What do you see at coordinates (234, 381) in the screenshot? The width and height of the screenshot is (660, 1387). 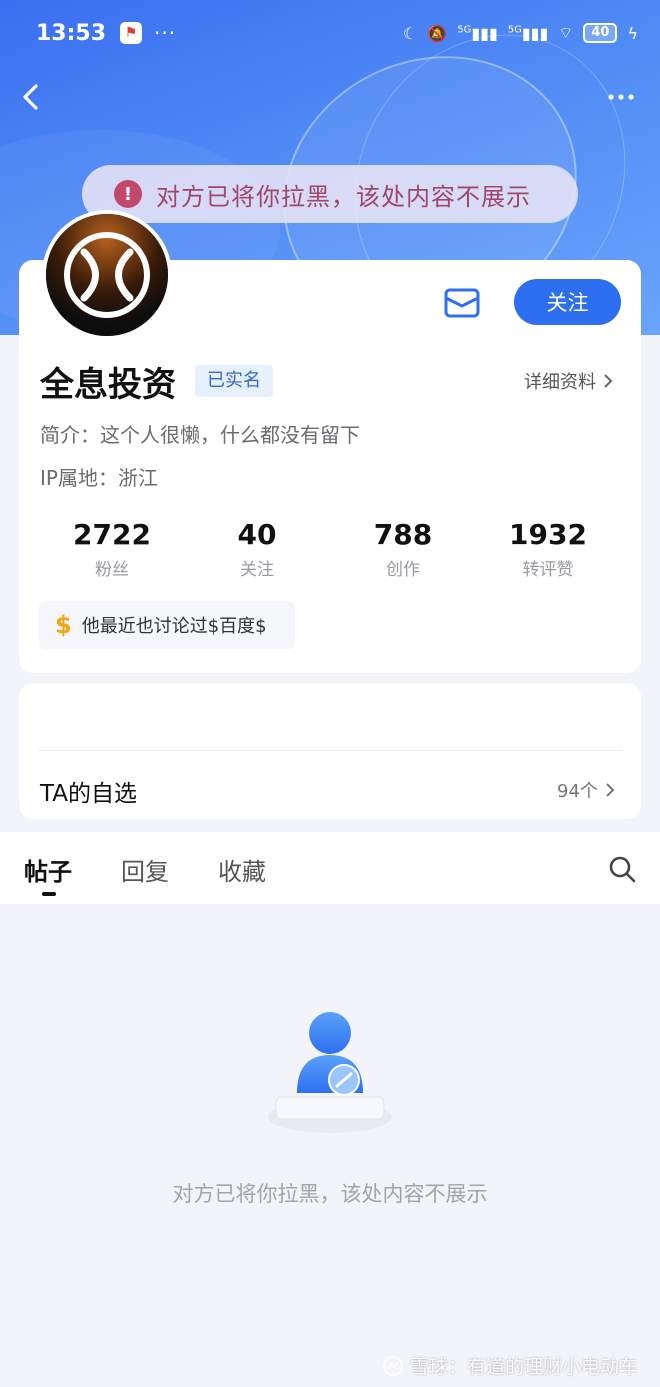 I see `verified-badge: 已实名` at bounding box center [234, 381].